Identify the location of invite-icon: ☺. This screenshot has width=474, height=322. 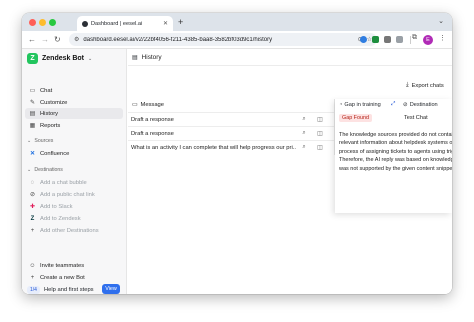
(32, 265).